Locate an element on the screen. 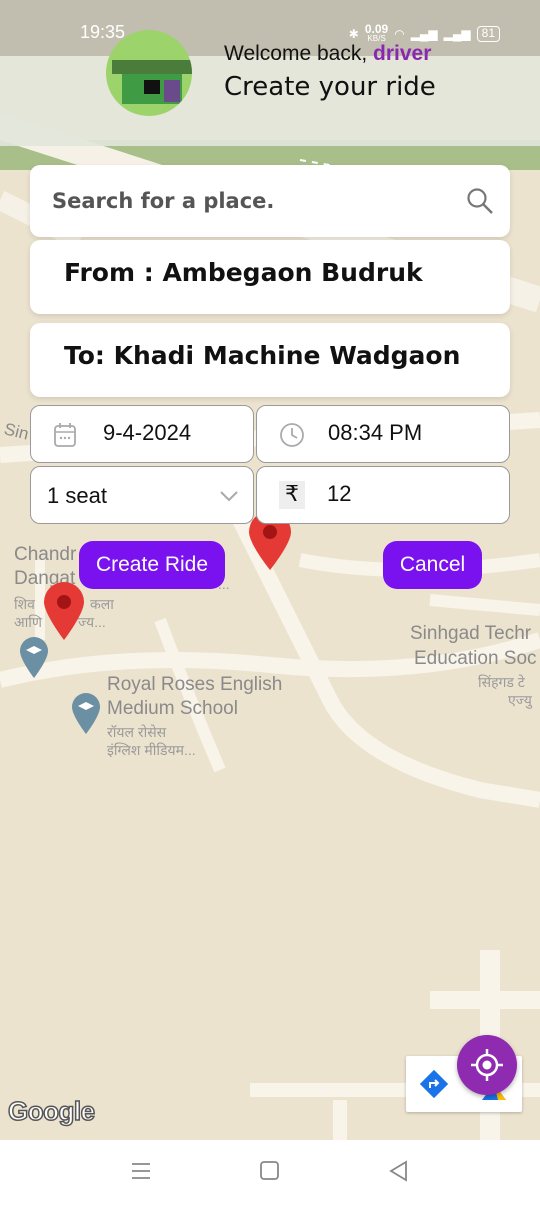  system-nav-bar is located at coordinates (270, 1173).